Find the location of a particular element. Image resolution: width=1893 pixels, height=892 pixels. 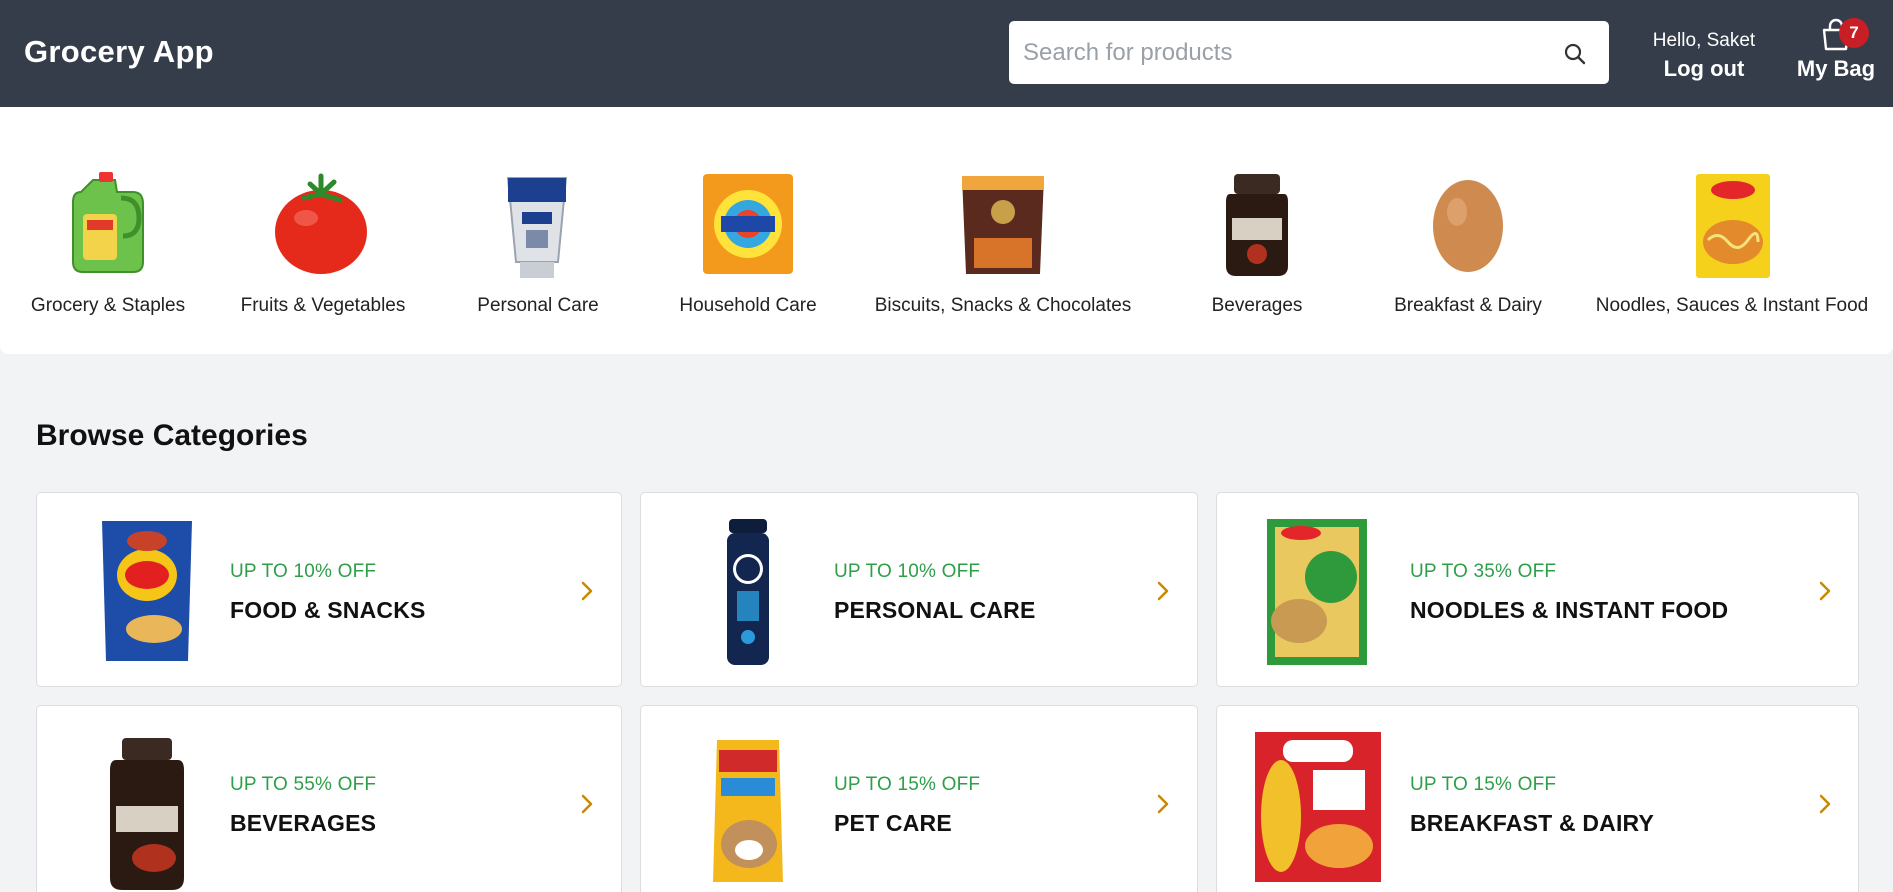

tomato-icon is located at coordinates (321, 223).